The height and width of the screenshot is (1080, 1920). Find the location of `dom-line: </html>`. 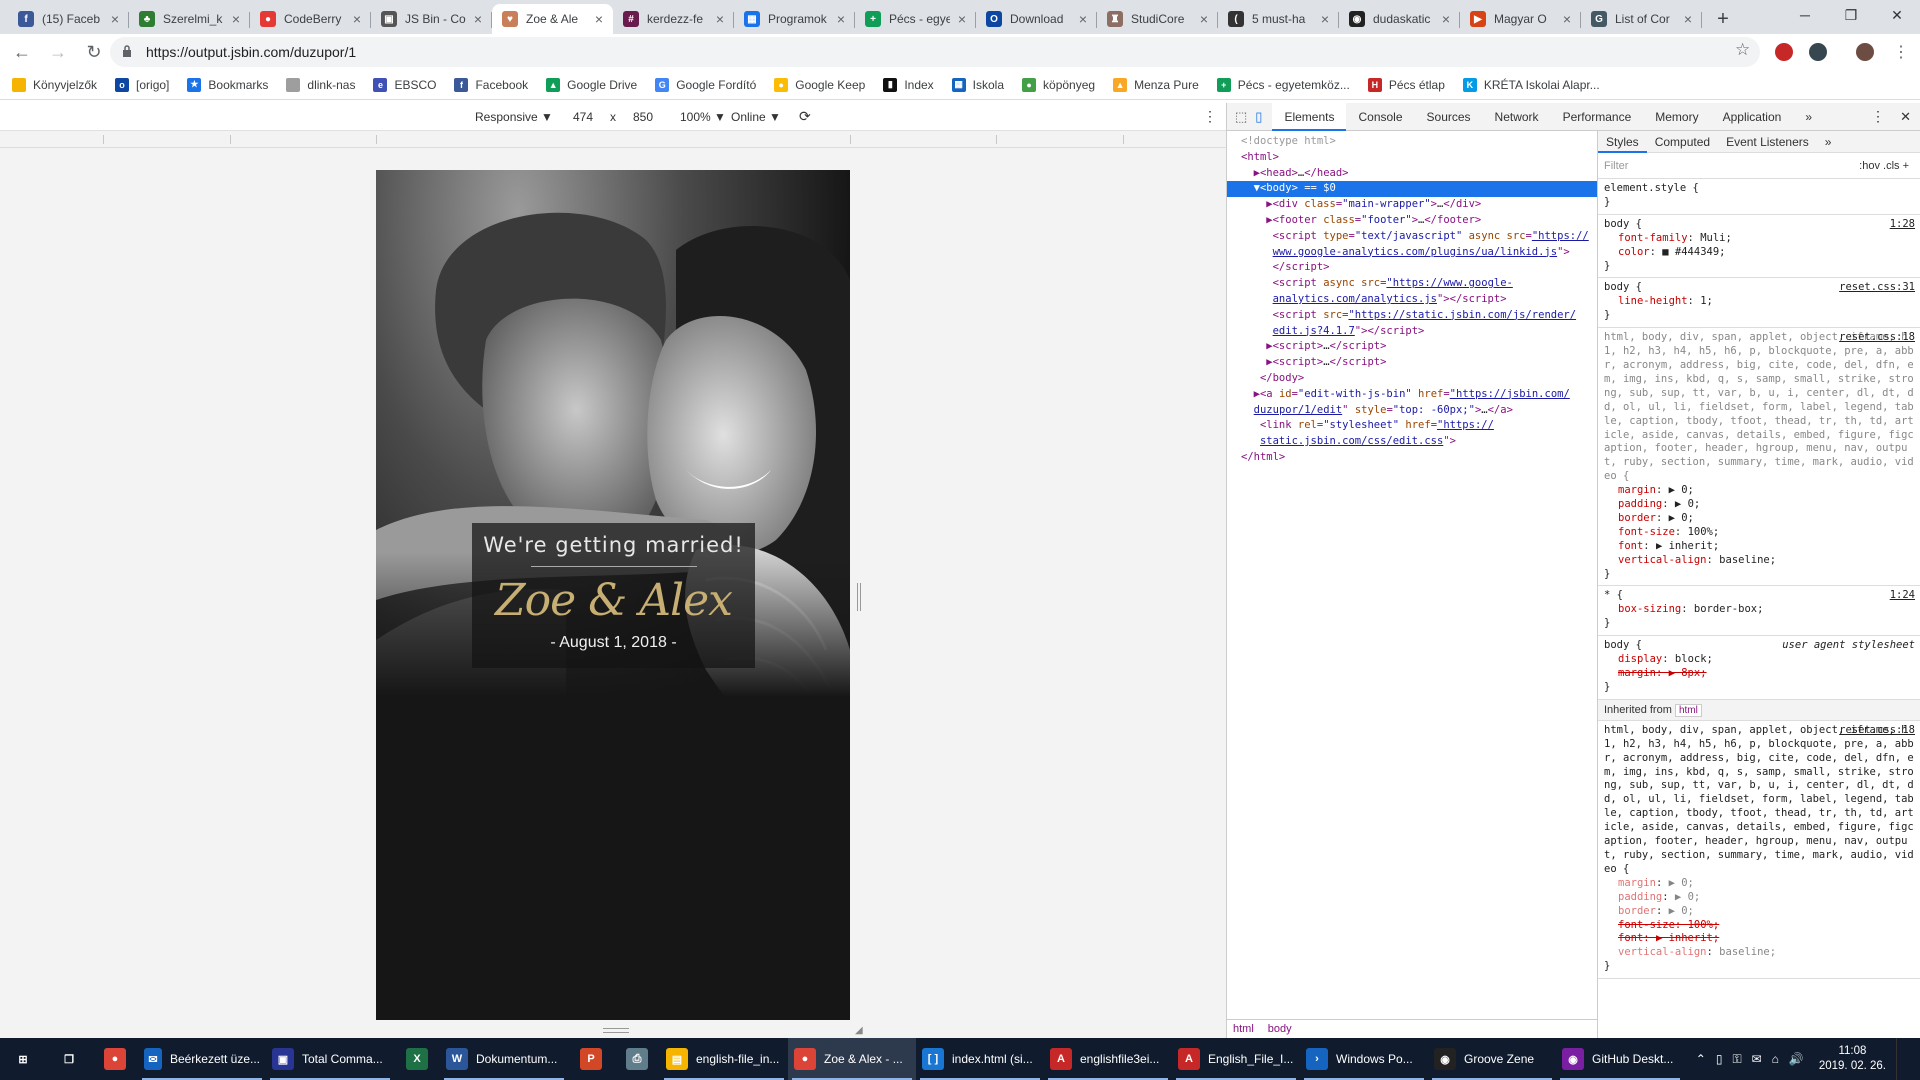

dom-line: </html> is located at coordinates (1412, 458).